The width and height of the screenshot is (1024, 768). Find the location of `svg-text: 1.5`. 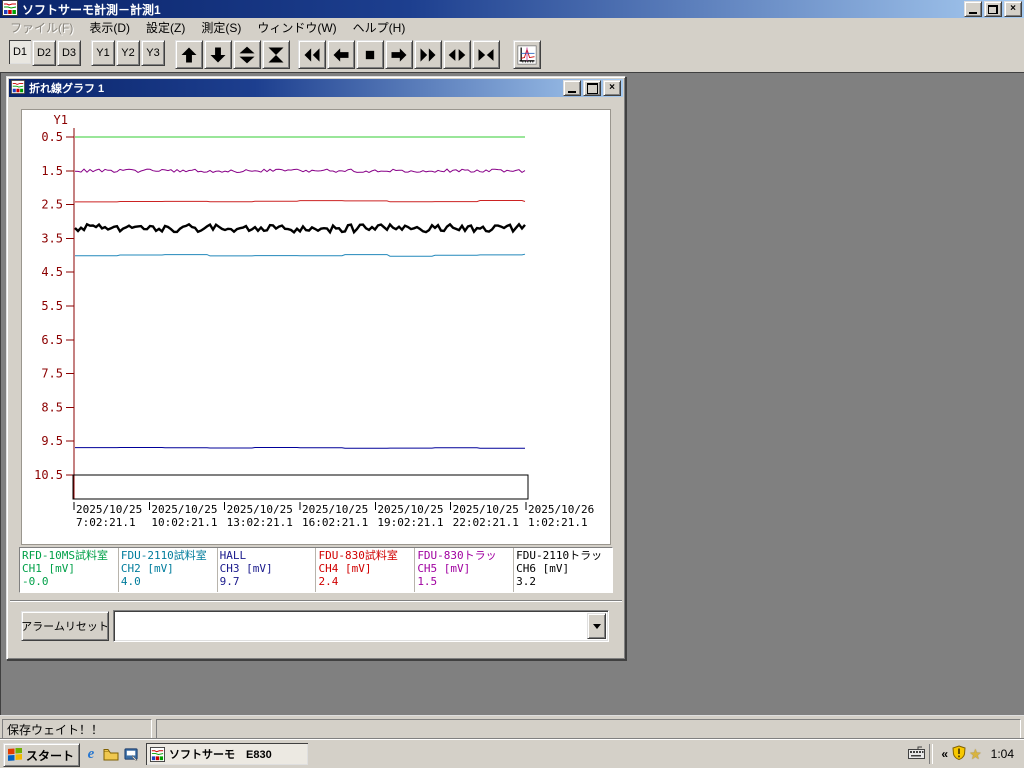

svg-text: 1.5 is located at coordinates (52, 171).